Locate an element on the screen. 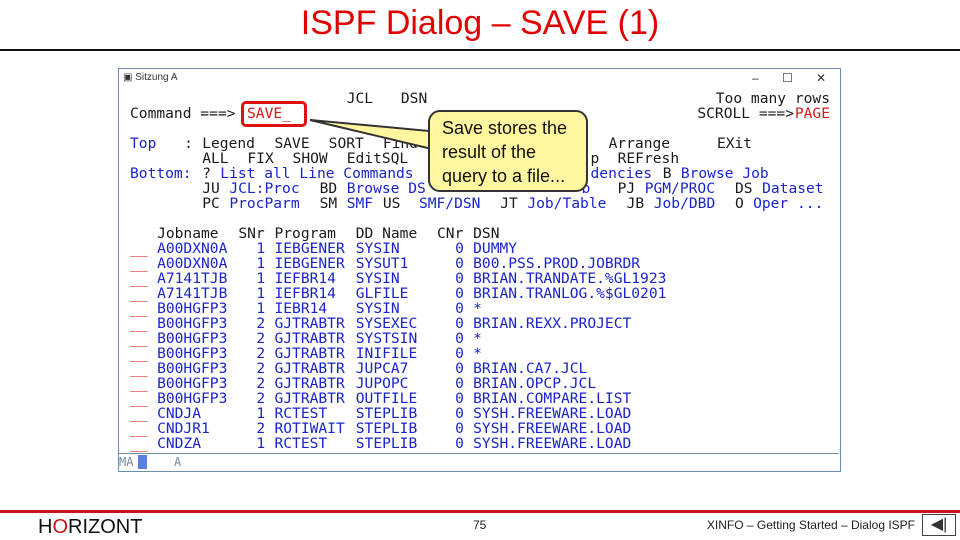 The height and width of the screenshot is (540, 960). back-navigation-icon: ◀| is located at coordinates (939, 525).